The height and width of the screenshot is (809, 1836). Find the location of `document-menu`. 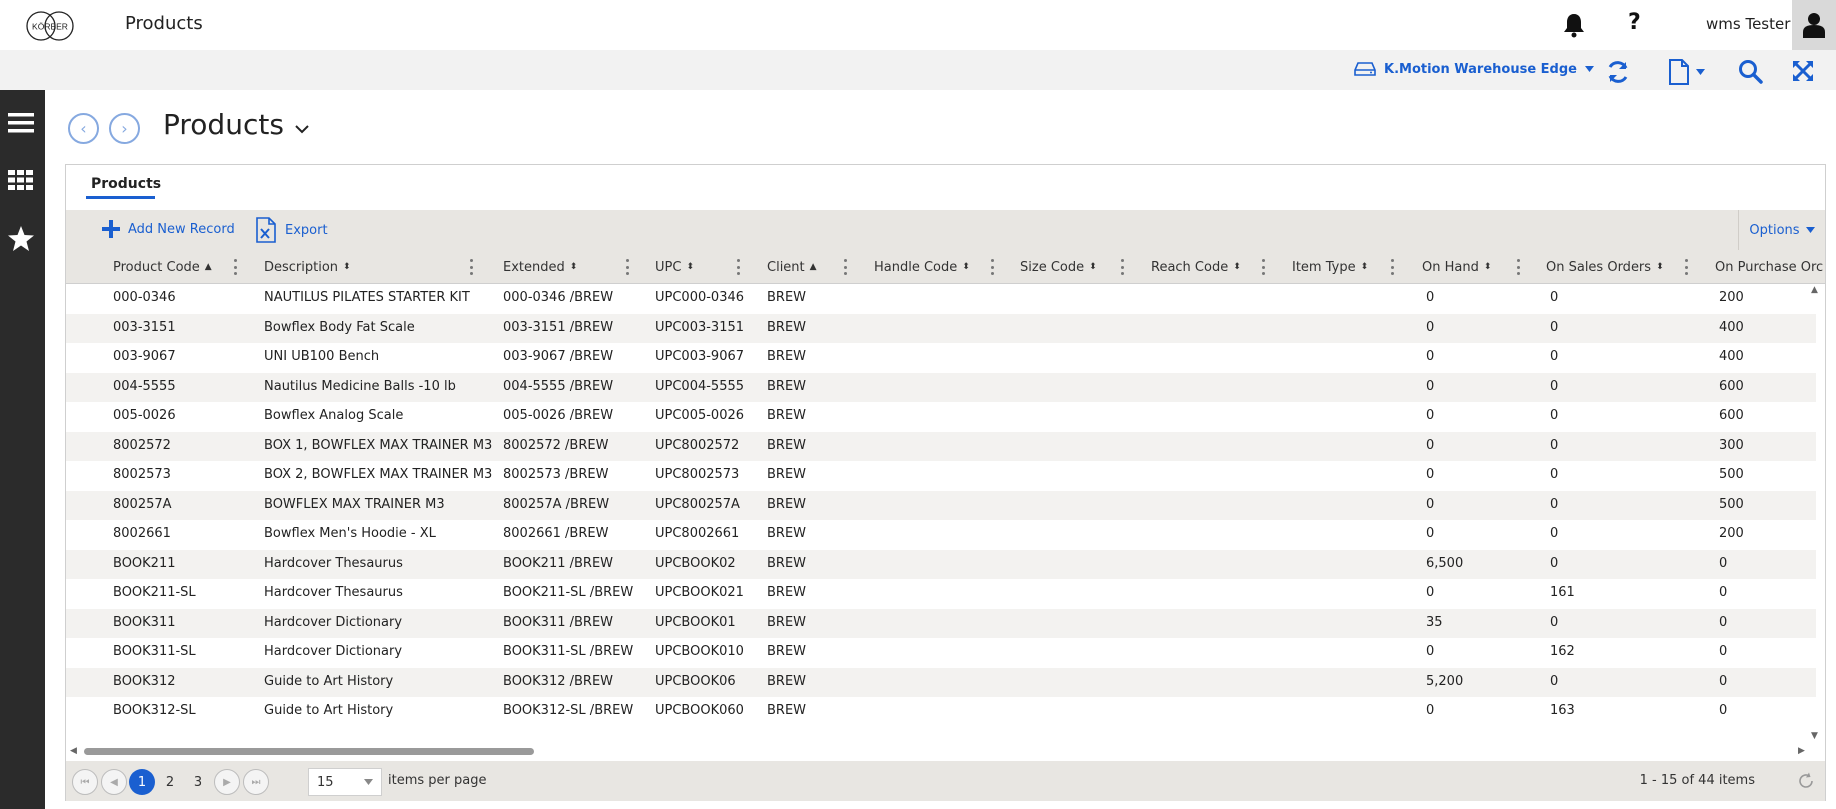

document-menu is located at coordinates (1686, 72).